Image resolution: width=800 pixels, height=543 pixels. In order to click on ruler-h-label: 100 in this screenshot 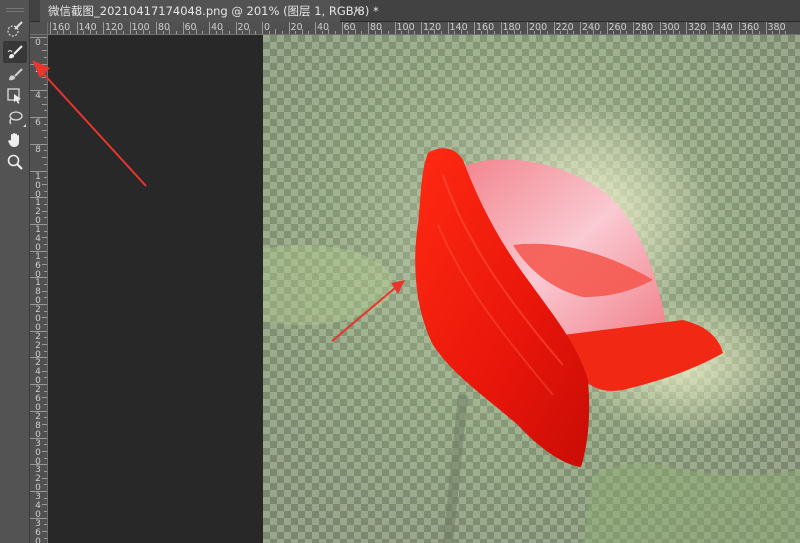, I will do `click(405, 27)`.